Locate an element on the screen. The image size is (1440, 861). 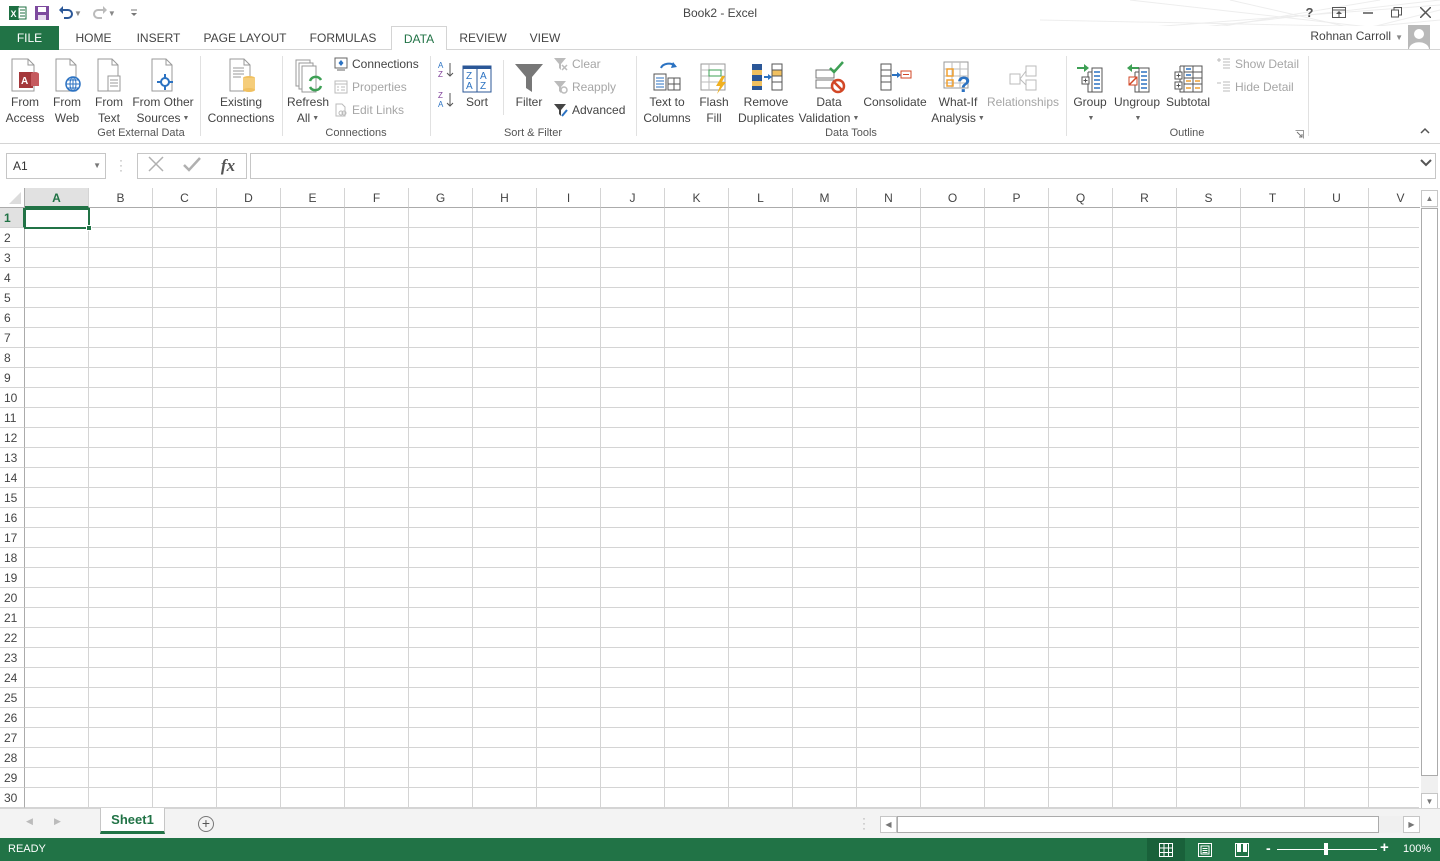
minimize-button is located at coordinates (1367, 12).